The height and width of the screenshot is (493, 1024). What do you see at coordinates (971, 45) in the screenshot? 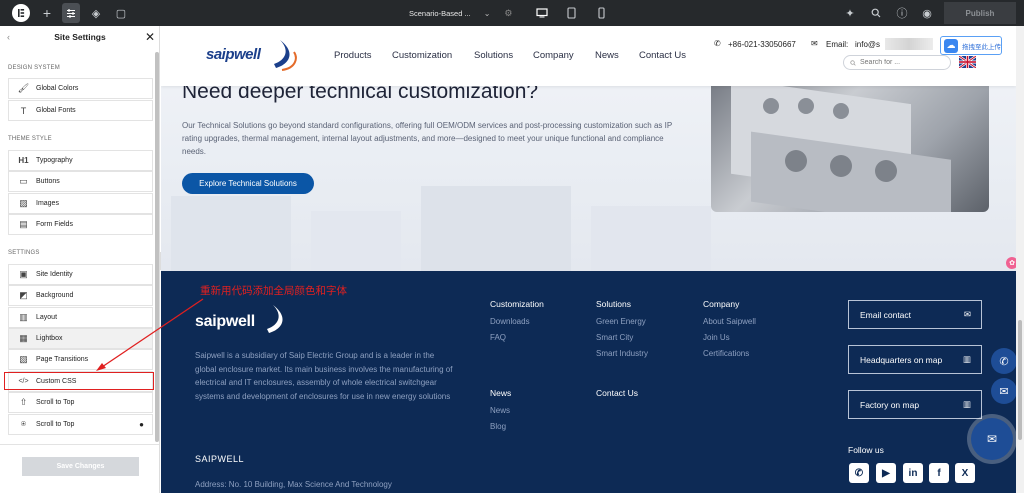
I see `upload-drop-badge: ☁ 拖拽至此上传` at bounding box center [971, 45].